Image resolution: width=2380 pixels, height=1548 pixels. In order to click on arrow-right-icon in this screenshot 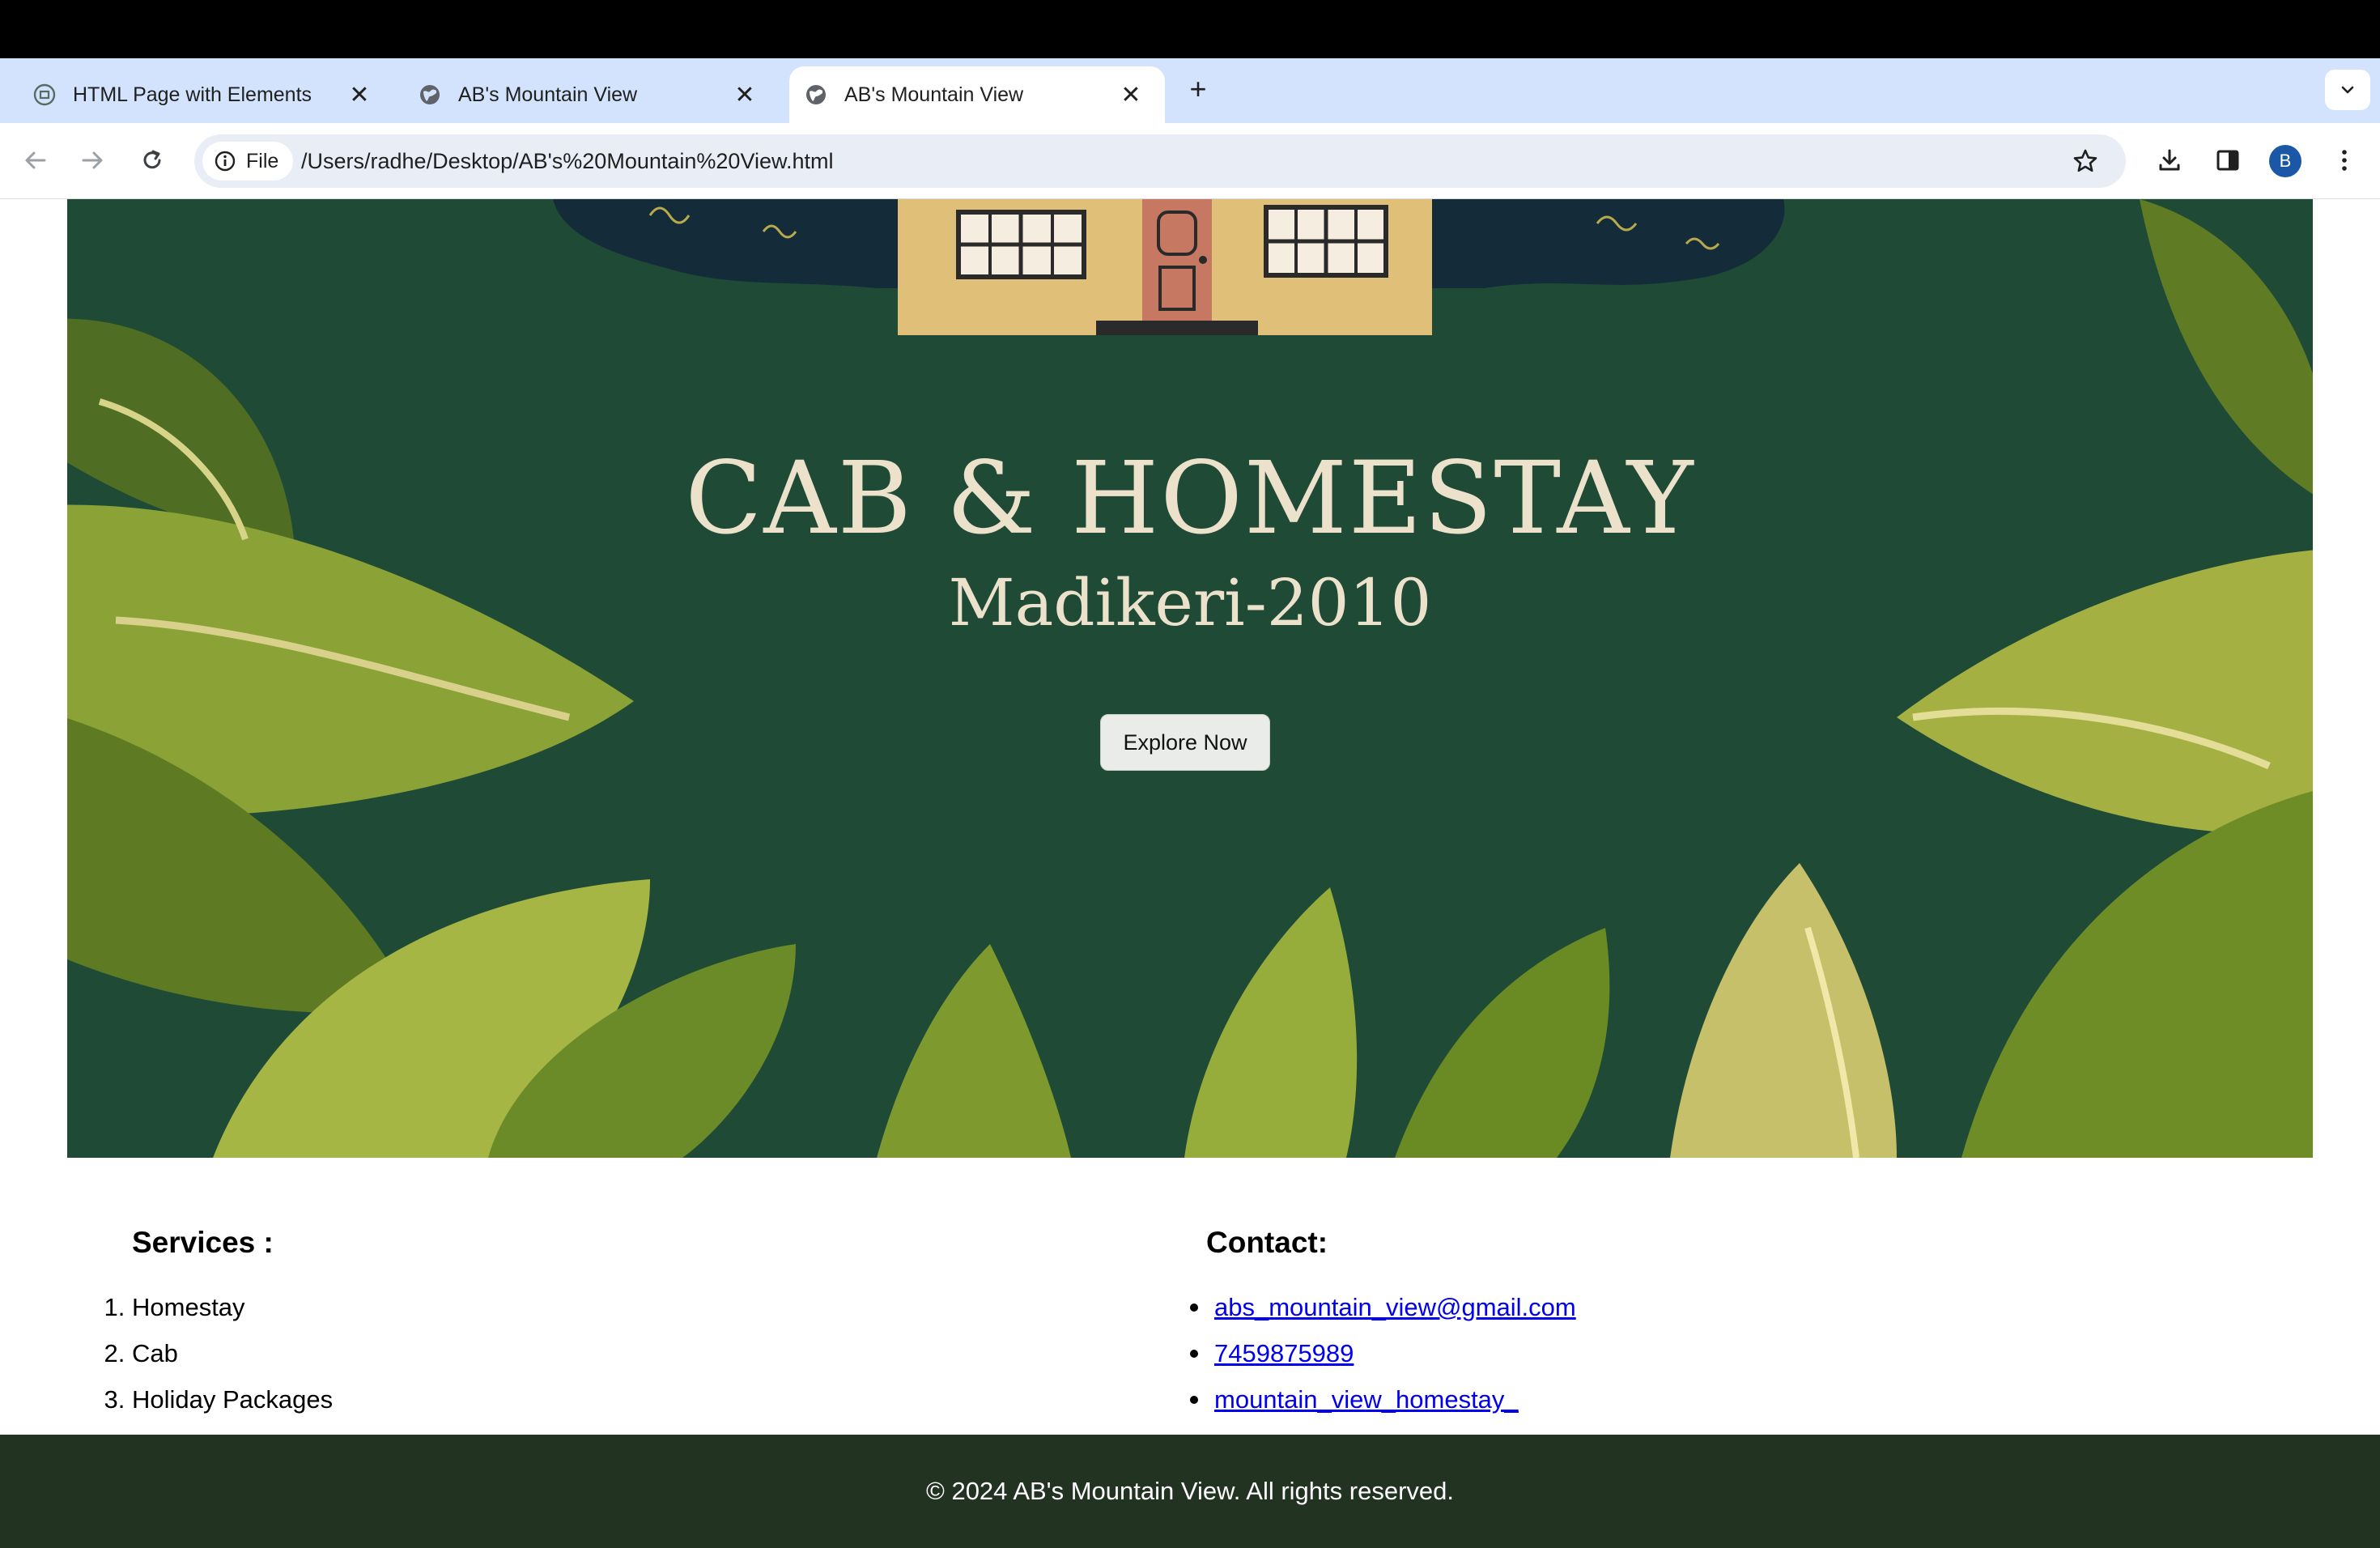, I will do `click(92, 160)`.